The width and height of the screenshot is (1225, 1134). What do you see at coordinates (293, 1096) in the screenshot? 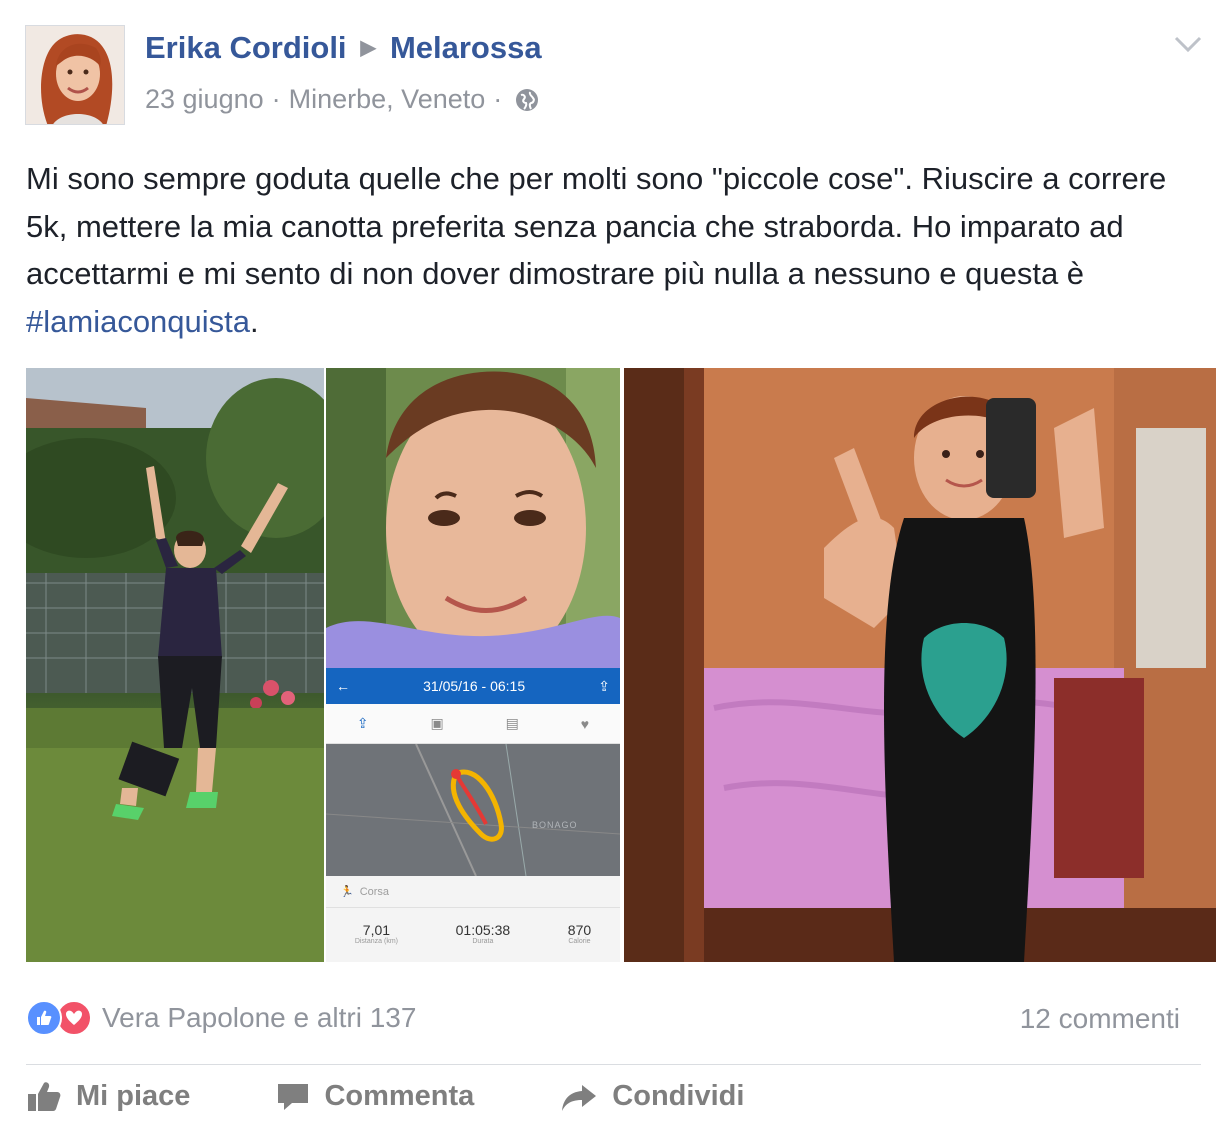
I see `comment-bubble-icon` at bounding box center [293, 1096].